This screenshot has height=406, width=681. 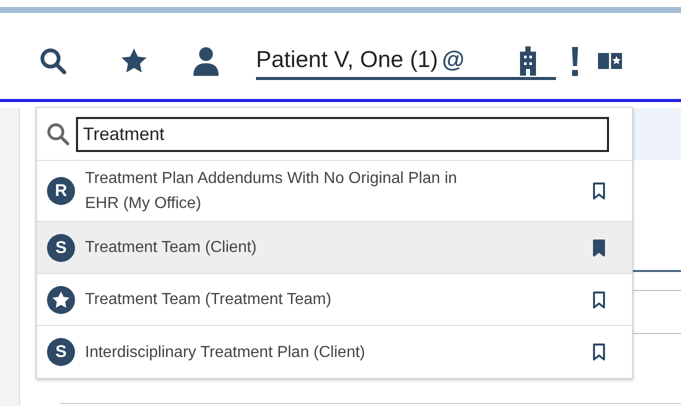 What do you see at coordinates (453, 59) in the screenshot?
I see `at-sign: @` at bounding box center [453, 59].